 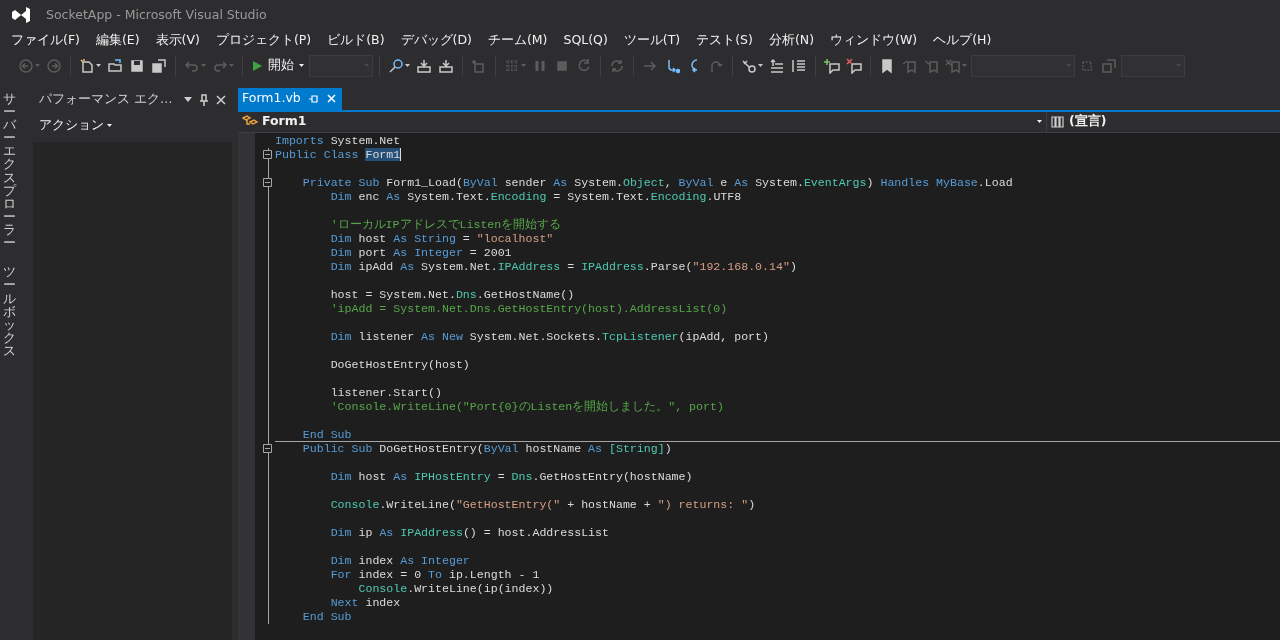 I want to click on menu-item: デバッグ(D), so click(x=437, y=39).